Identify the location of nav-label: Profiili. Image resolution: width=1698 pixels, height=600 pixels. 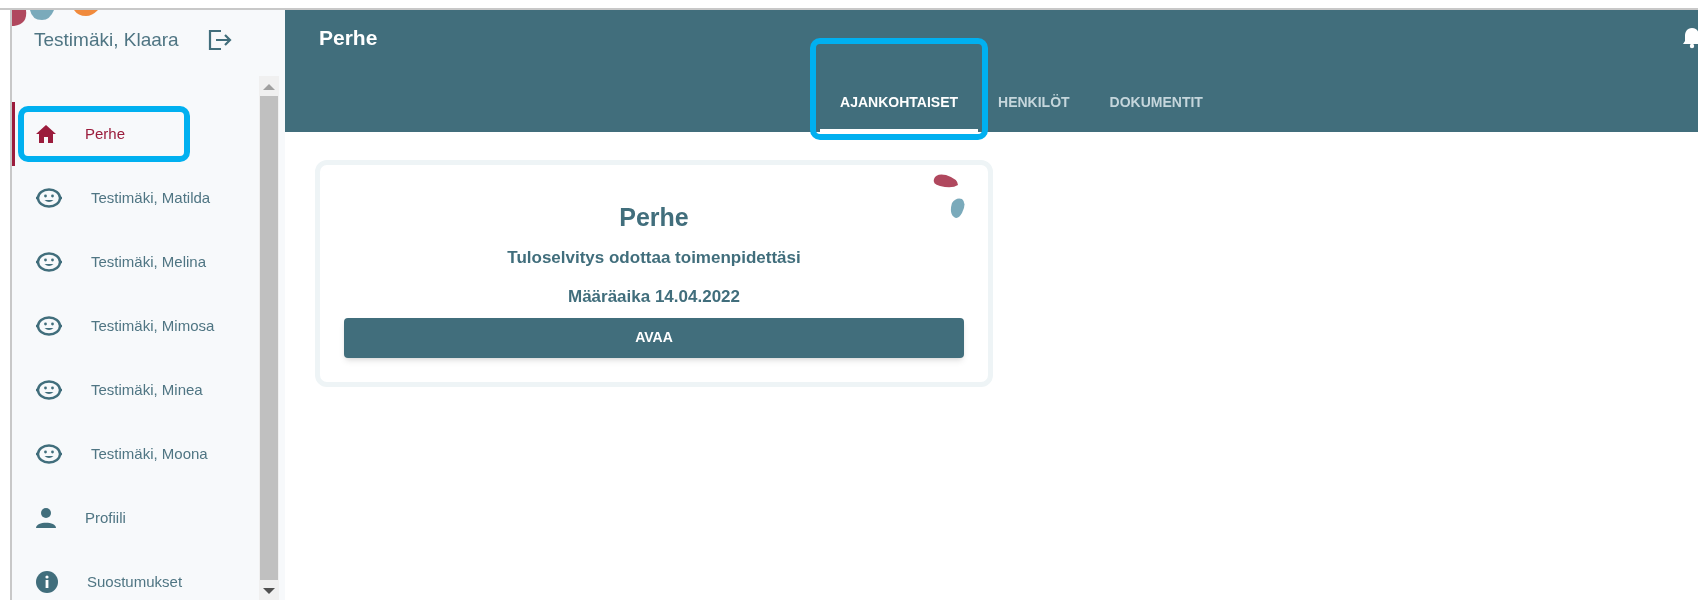
(105, 517).